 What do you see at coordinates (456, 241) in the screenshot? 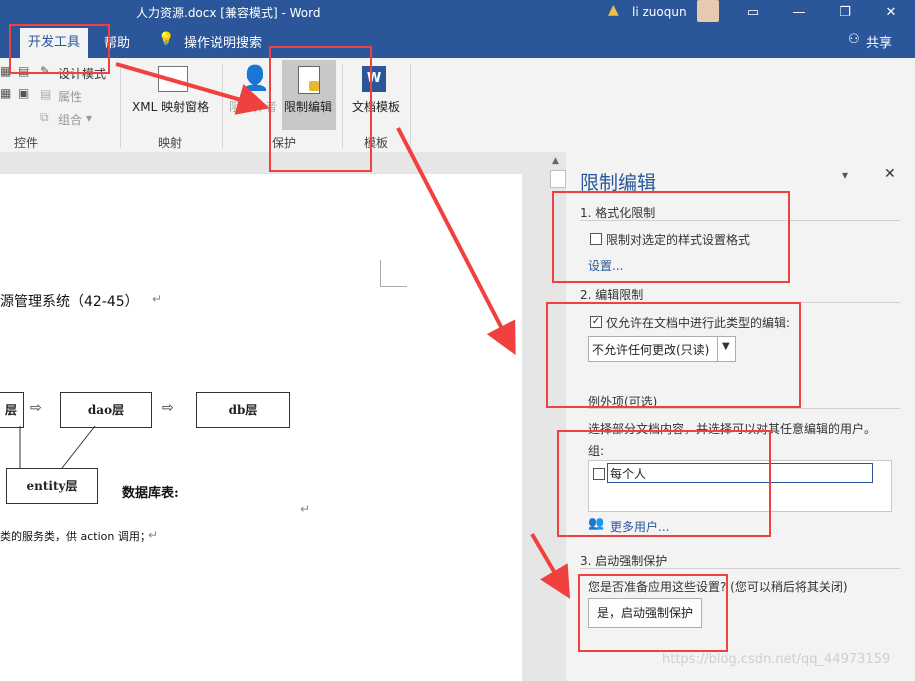
I see `arrow-to-pane` at bounding box center [456, 241].